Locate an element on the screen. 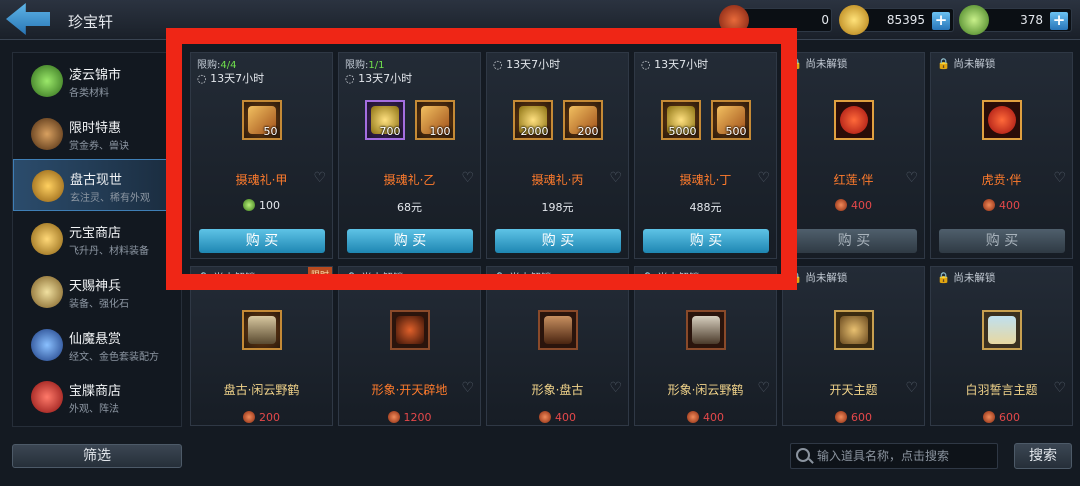 The width and height of the screenshot is (1080, 486). shop-card-shehun-ding: ◌ 13天7小时 5000 500 摄魂礼·丁 ♡ 488元 购 买 is located at coordinates (705, 155).